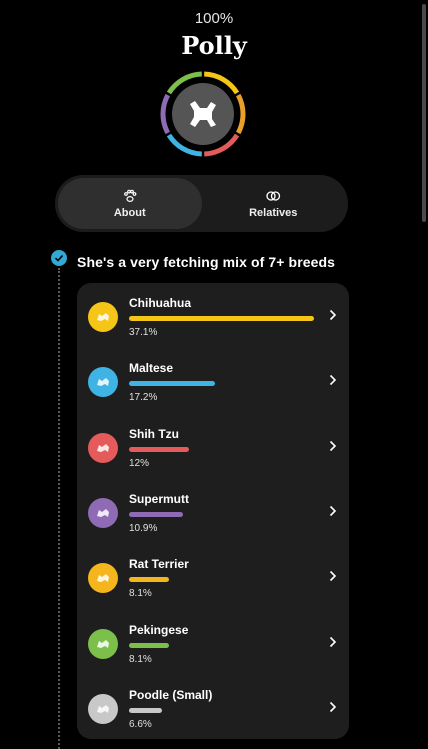 This screenshot has height=749, width=428. Describe the element at coordinates (214, 18) in the screenshot. I see `ancestry-percent: 100%` at that location.